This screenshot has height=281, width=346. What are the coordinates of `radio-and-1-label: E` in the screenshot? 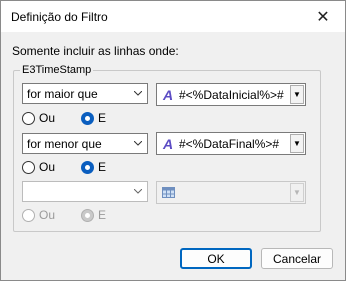 It's located at (102, 118).